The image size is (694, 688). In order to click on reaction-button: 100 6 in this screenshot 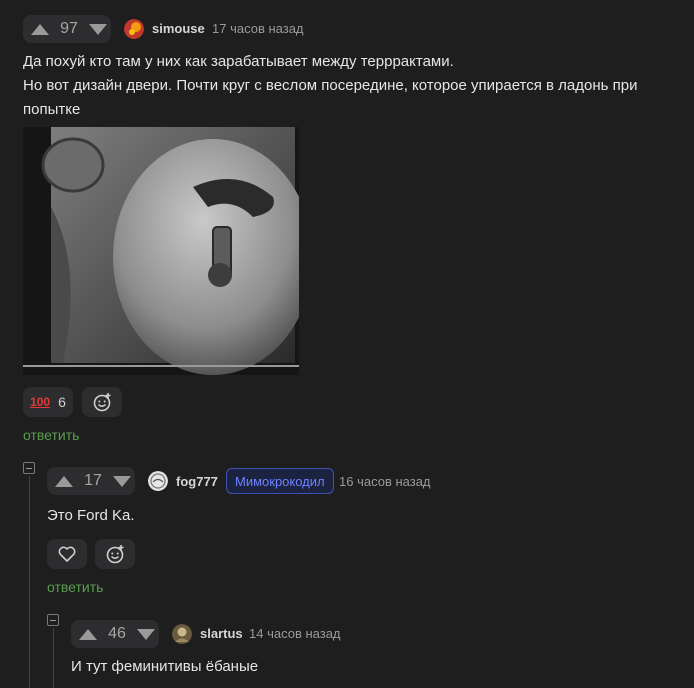, I will do `click(48, 402)`.